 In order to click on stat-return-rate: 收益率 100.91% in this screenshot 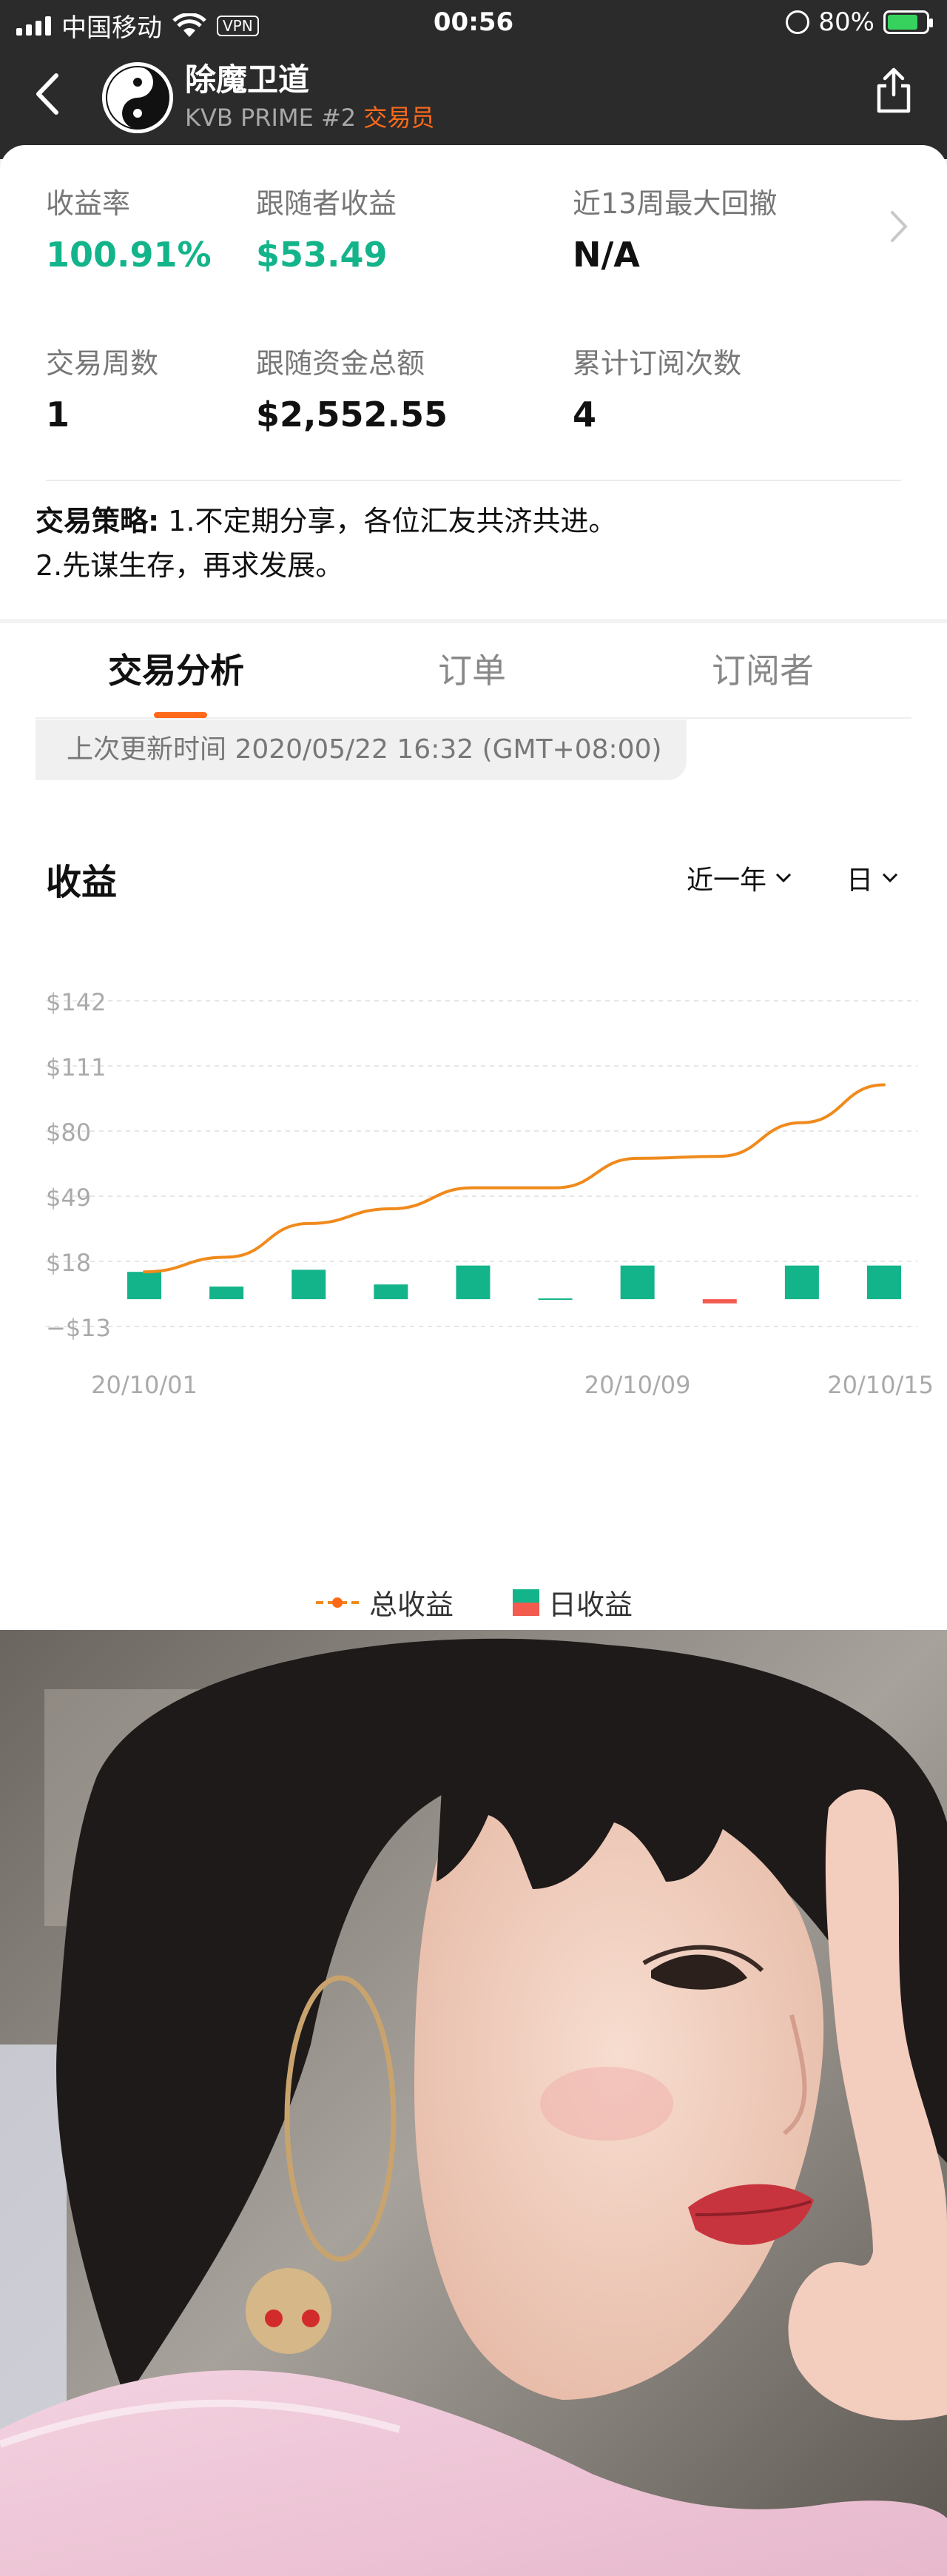, I will do `click(129, 228)`.